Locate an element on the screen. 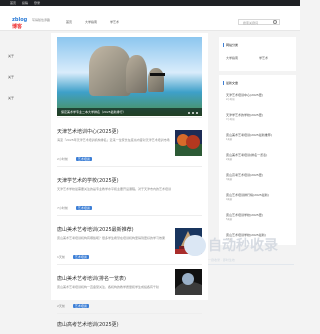 The width and height of the screenshot is (320, 334). category-box-title: 网站分类 is located at coordinates (254, 45).